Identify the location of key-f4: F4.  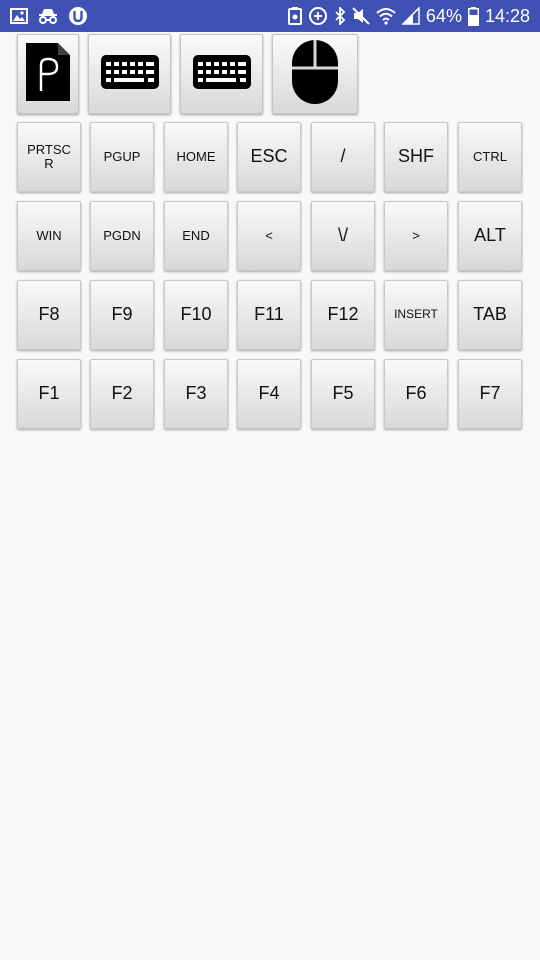
(269, 394).